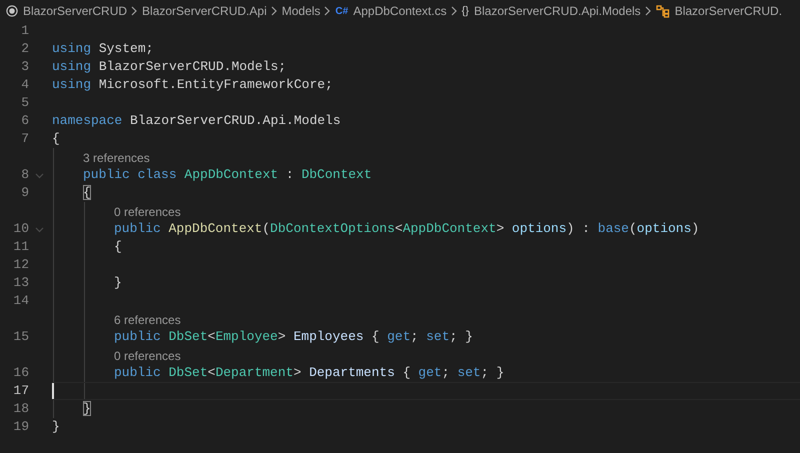 This screenshot has width=800, height=453. What do you see at coordinates (20, 265) in the screenshot?
I see `line-number: 12` at bounding box center [20, 265].